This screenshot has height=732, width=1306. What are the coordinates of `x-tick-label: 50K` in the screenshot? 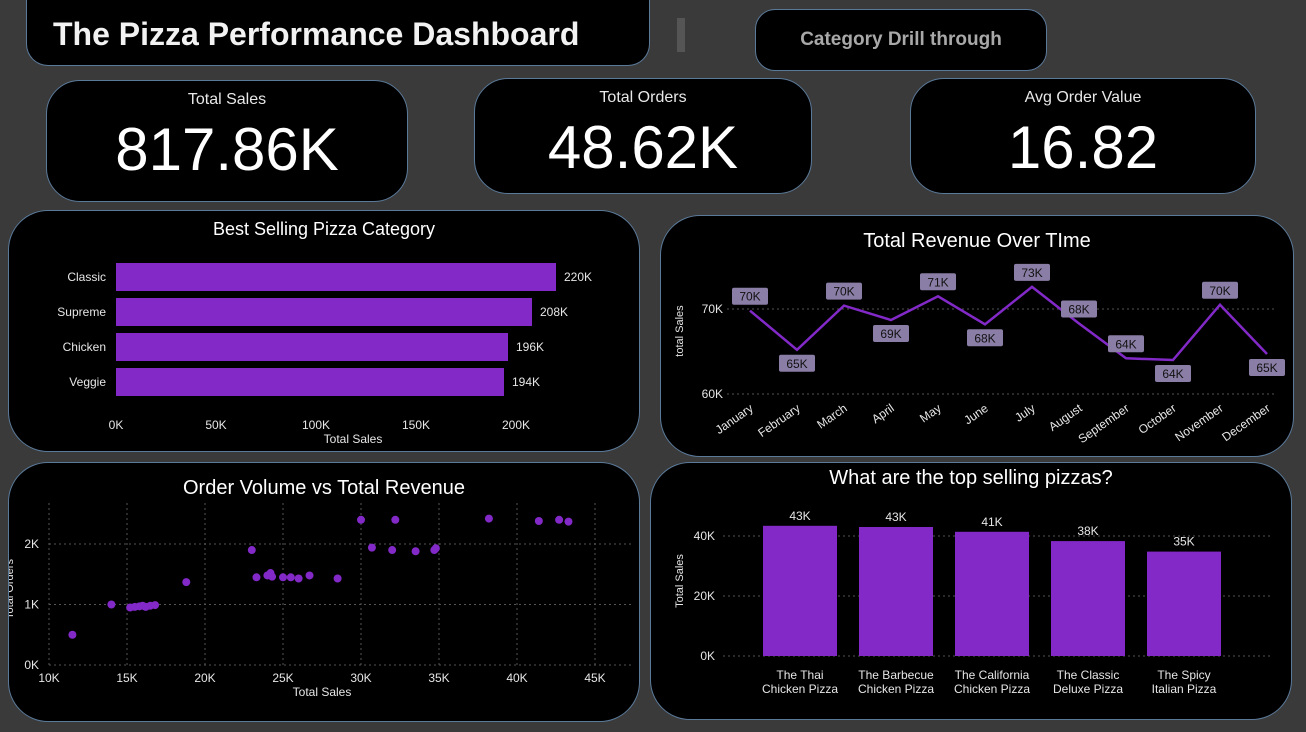 It's located at (215, 425).